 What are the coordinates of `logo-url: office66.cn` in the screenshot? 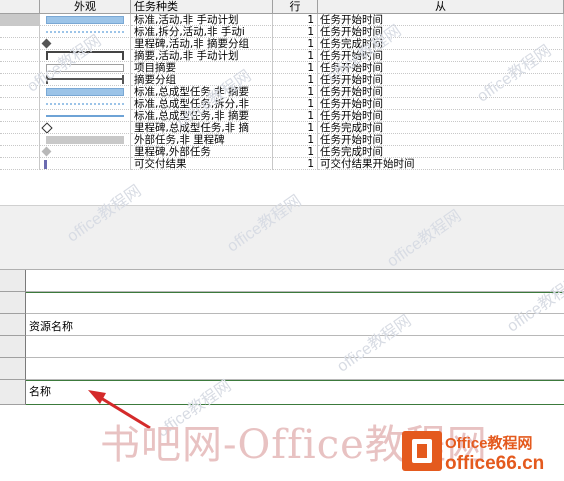 It's located at (495, 463).